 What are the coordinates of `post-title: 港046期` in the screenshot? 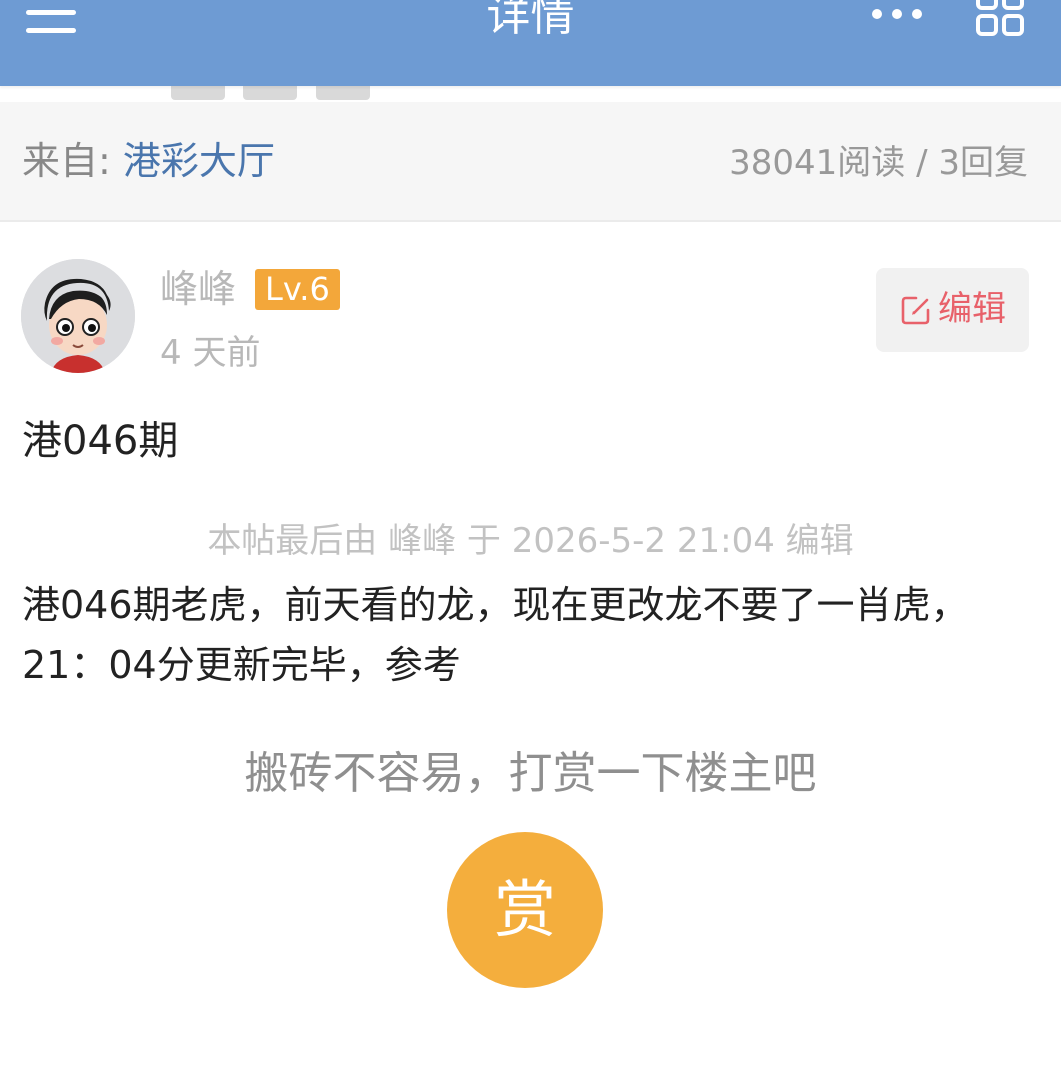 It's located at (100, 441).